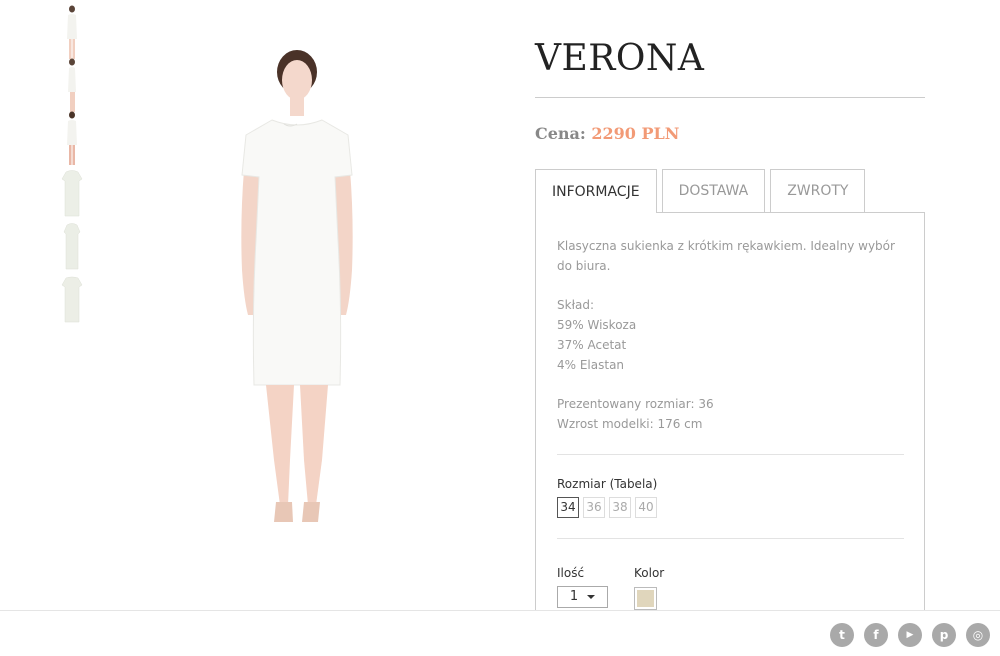  What do you see at coordinates (597, 325) in the screenshot?
I see `composition-item: 59% Wiskoza` at bounding box center [597, 325].